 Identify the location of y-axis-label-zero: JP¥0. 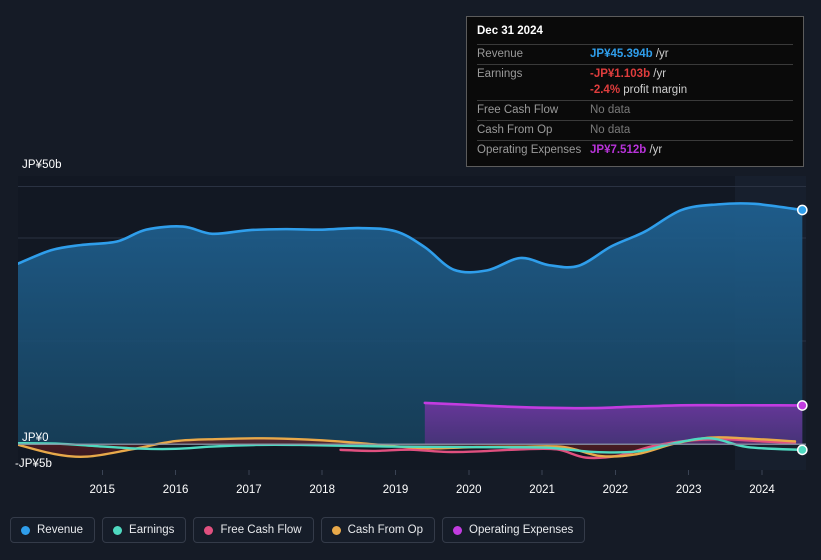
(35, 438).